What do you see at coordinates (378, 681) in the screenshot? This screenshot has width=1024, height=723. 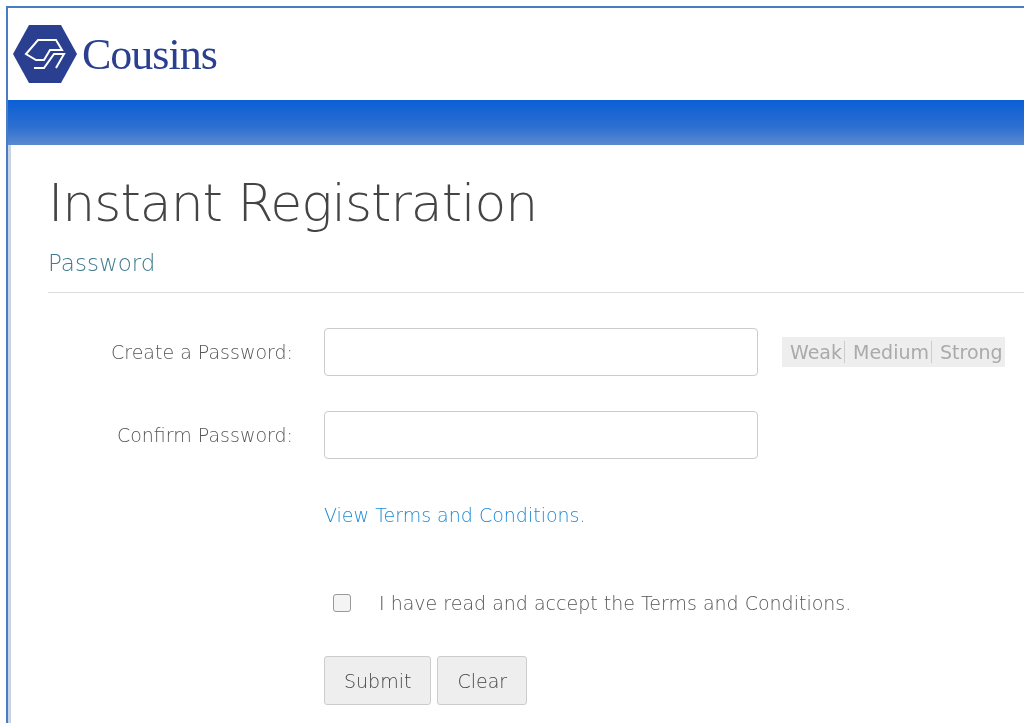 I see `submit-button: Submit` at bounding box center [378, 681].